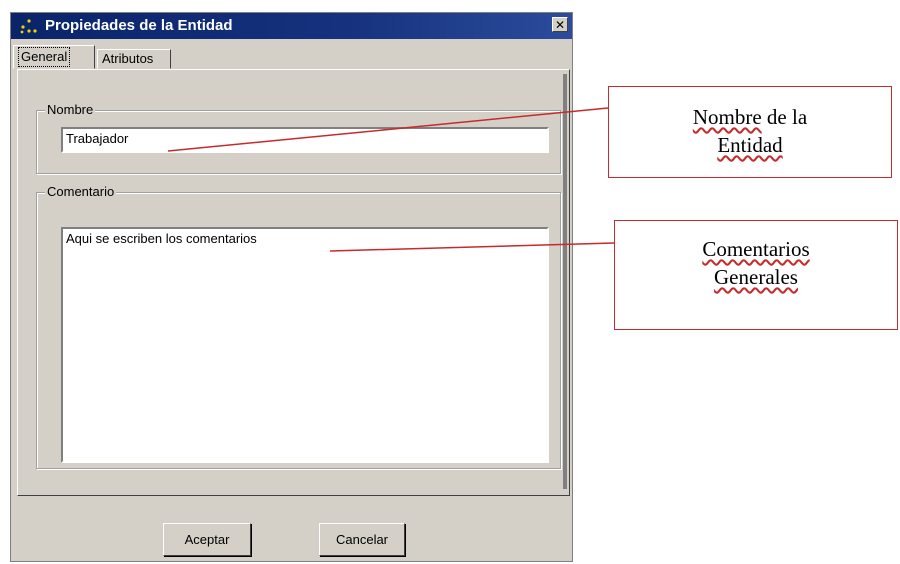 The image size is (900, 564). I want to click on callout-nombre-entidad: Nombre de la Entidad, so click(750, 132).